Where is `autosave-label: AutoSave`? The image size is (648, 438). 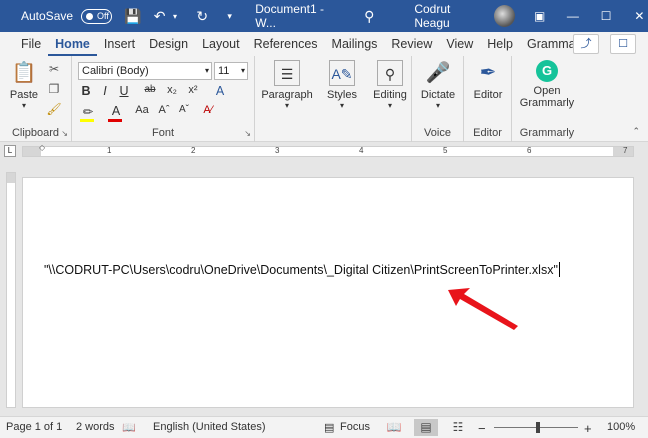
autosave-label: AutoSave is located at coordinates (47, 16).